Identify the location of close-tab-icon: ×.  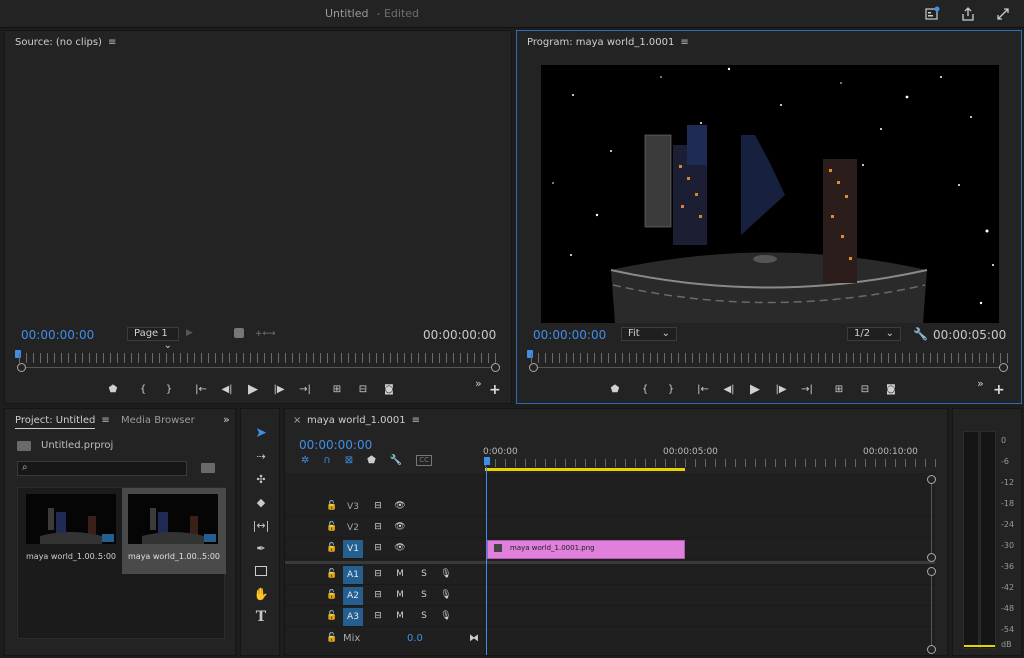
(297, 420).